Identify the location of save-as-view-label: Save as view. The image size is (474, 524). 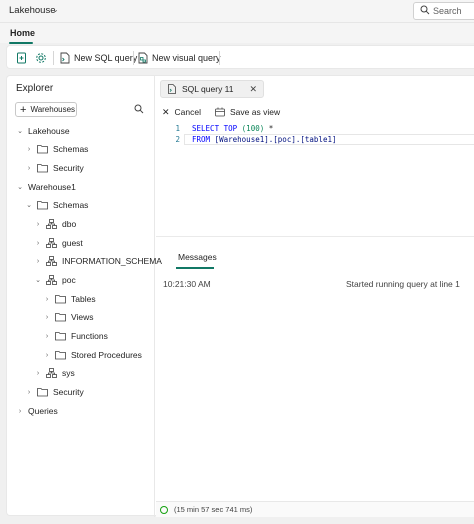
(255, 112).